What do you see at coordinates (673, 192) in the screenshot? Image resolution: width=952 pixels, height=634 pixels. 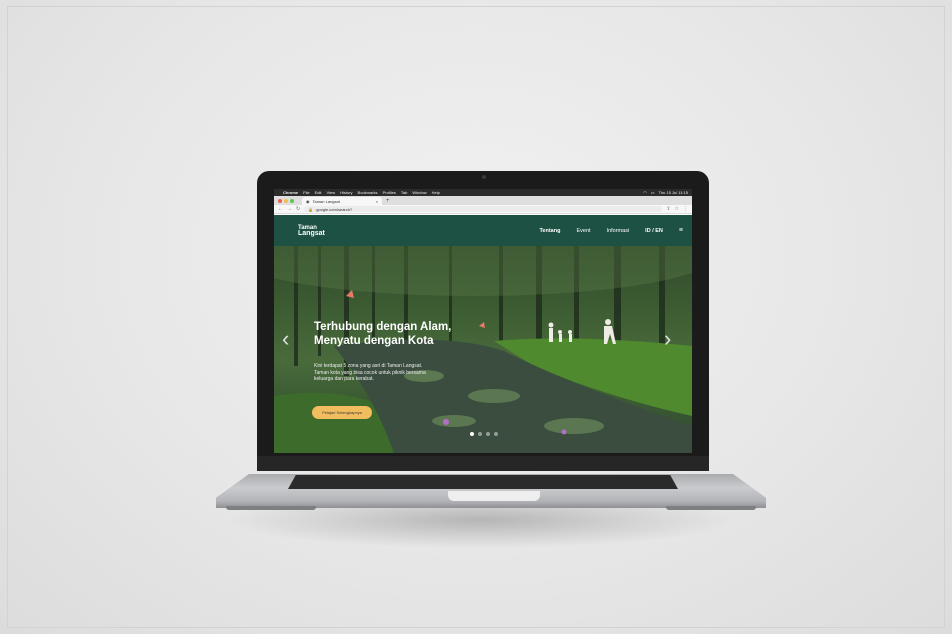 I see `menubar-clock: Thu 15 Jul 11:15` at bounding box center [673, 192].